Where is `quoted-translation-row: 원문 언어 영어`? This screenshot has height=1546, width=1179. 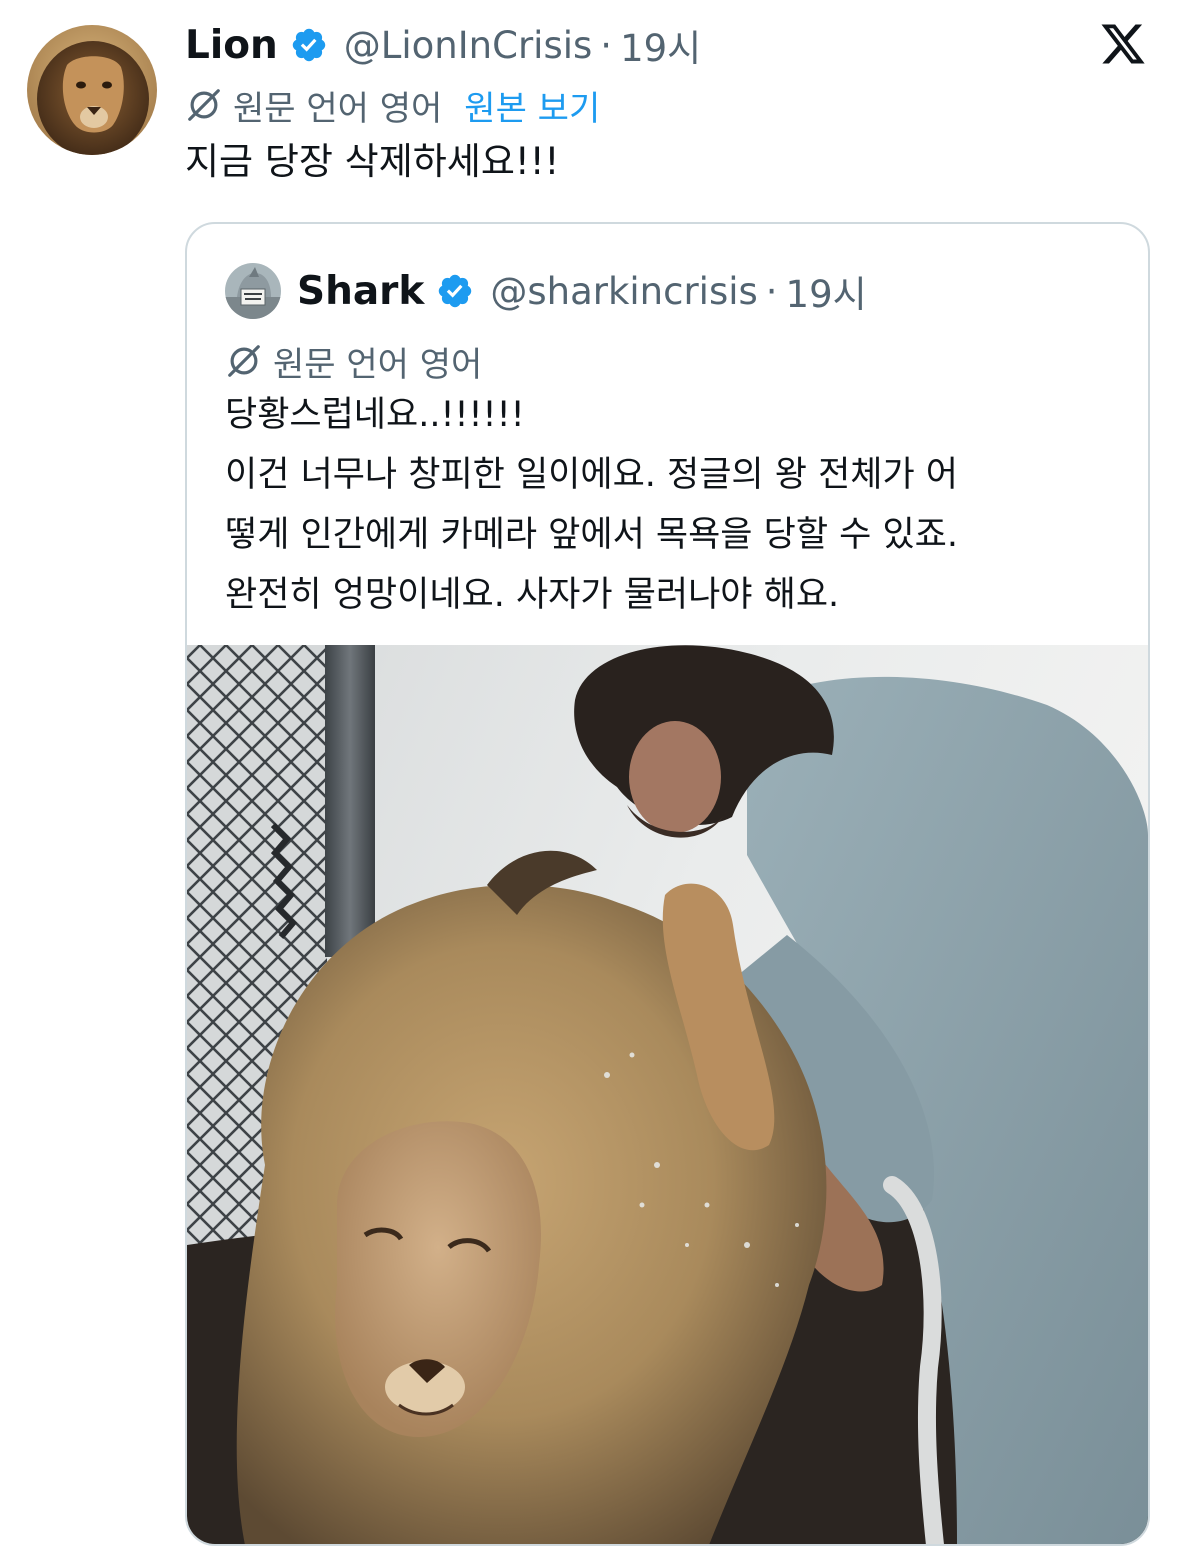 quoted-translation-row: 원문 언어 영어 is located at coordinates (354, 361).